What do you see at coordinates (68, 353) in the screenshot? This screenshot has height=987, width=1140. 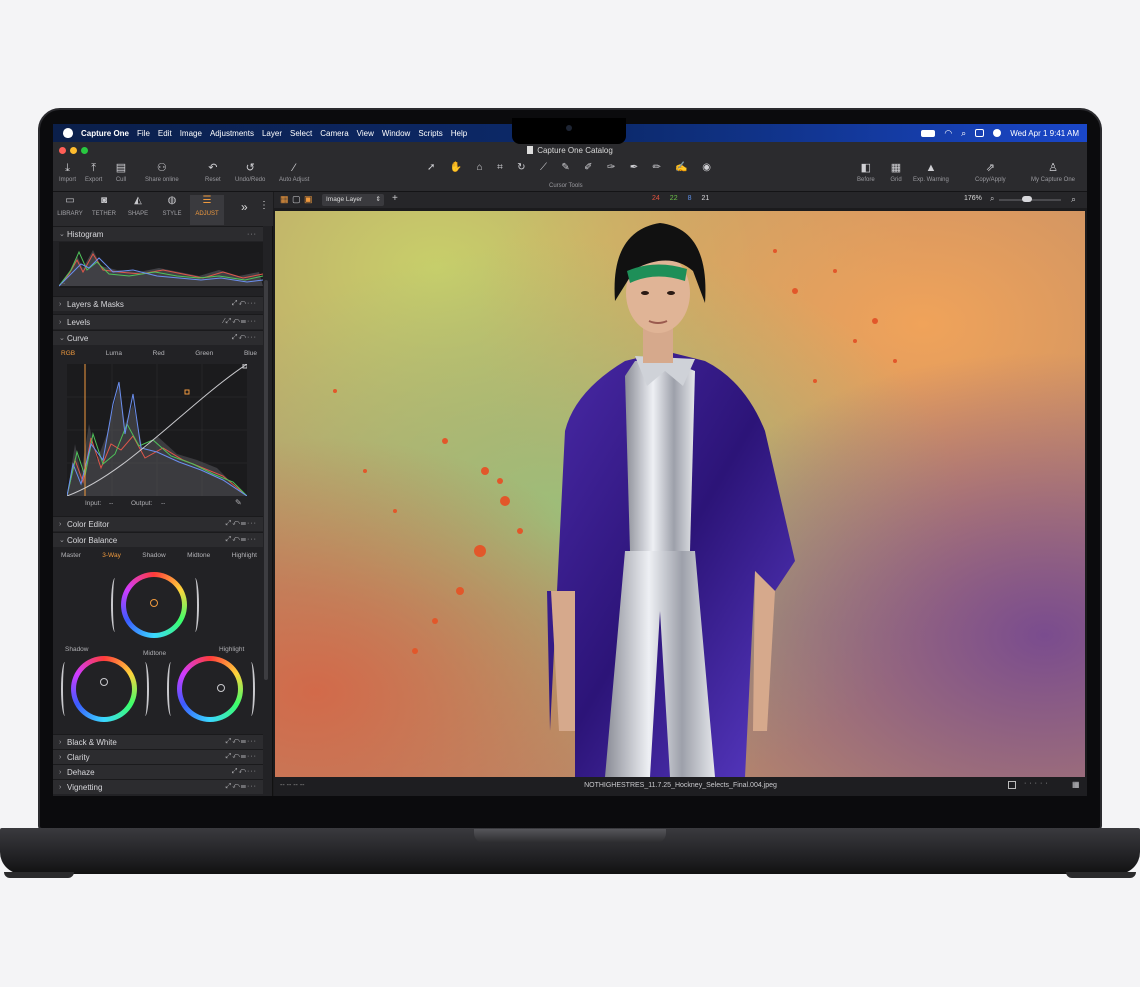 I see `curve-tab-rgb: RGB` at bounding box center [68, 353].